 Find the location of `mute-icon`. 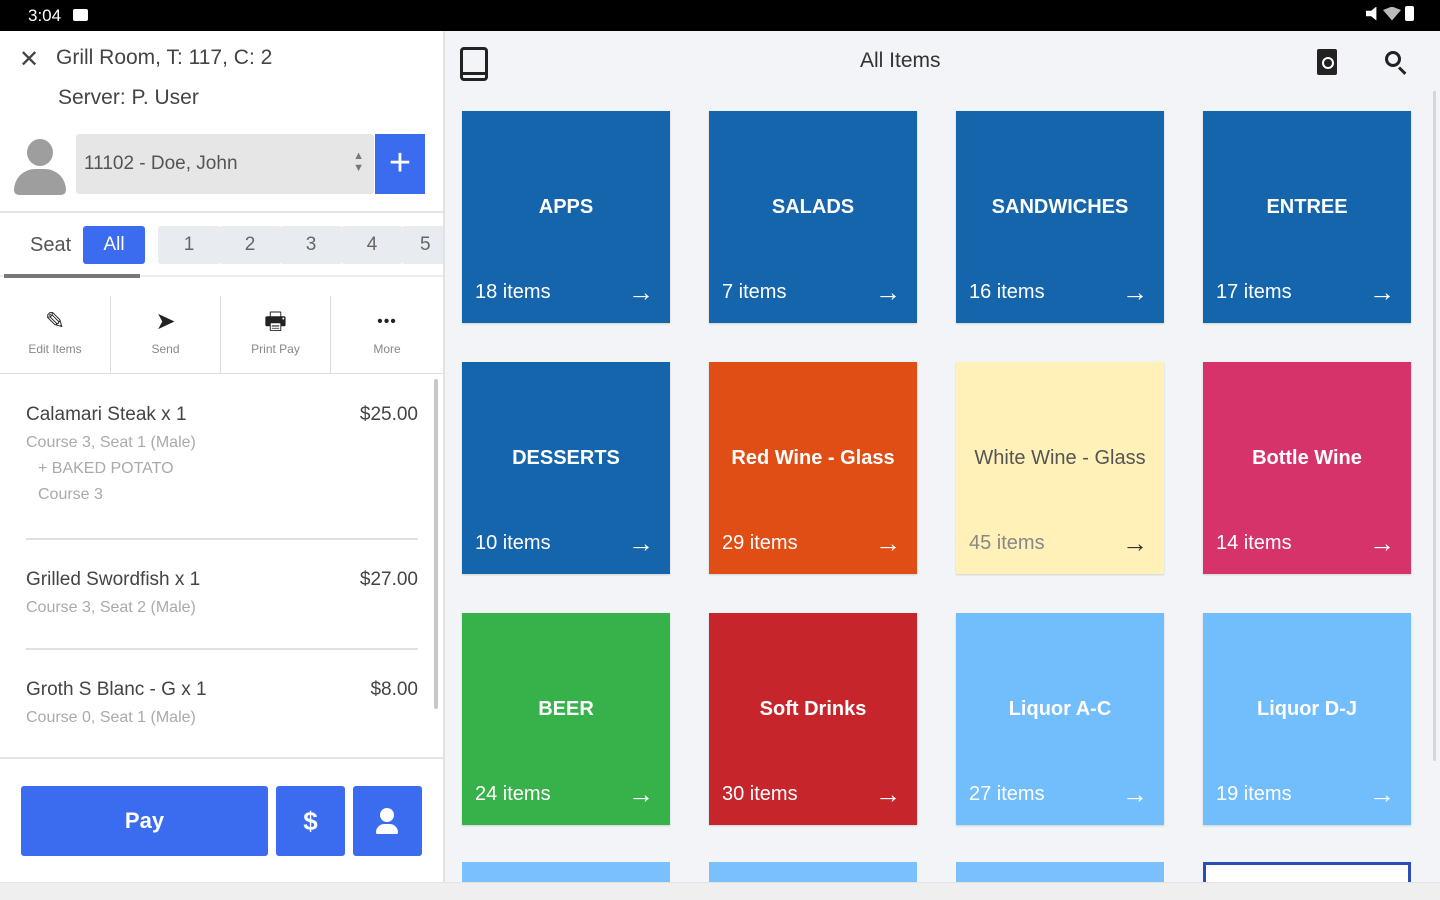

mute-icon is located at coordinates (1371, 13).